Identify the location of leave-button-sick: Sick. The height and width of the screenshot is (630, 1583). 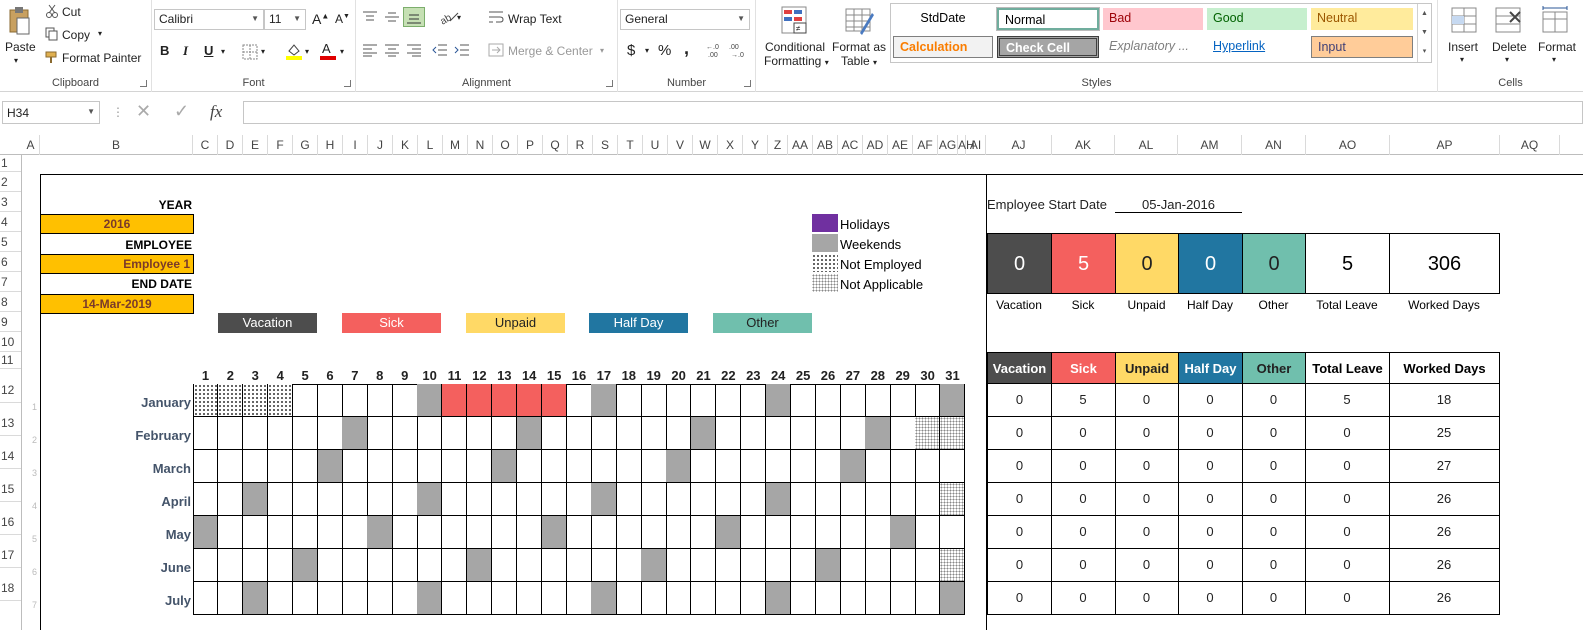
(391, 323).